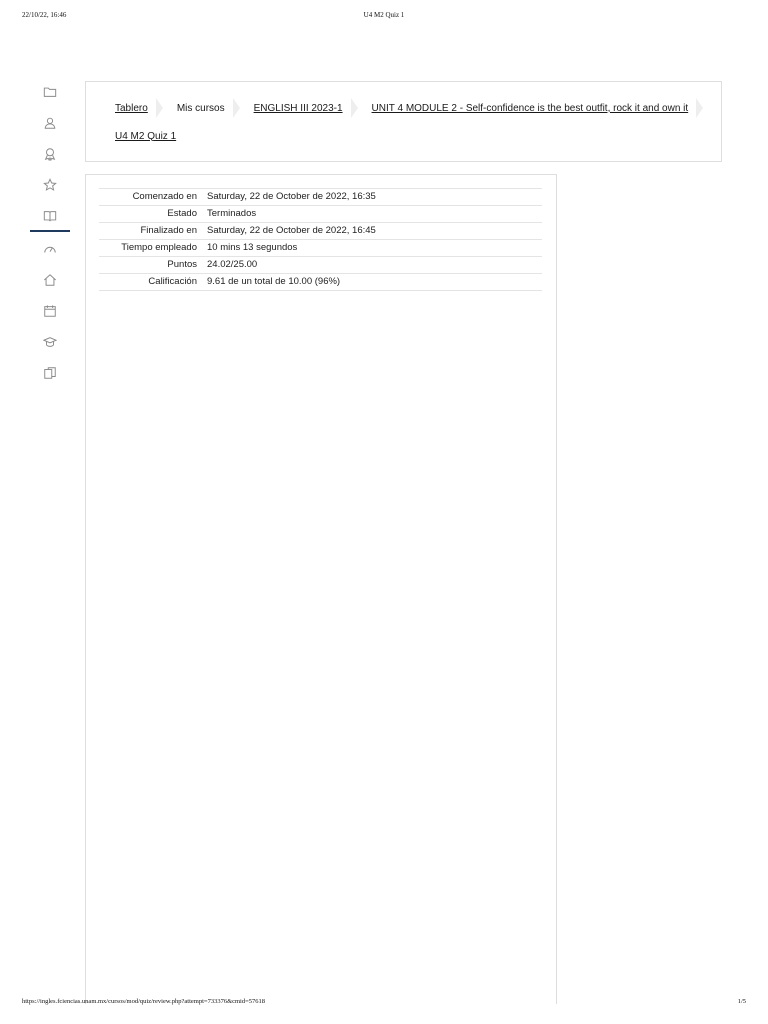  I want to click on star-icon, so click(50, 184).